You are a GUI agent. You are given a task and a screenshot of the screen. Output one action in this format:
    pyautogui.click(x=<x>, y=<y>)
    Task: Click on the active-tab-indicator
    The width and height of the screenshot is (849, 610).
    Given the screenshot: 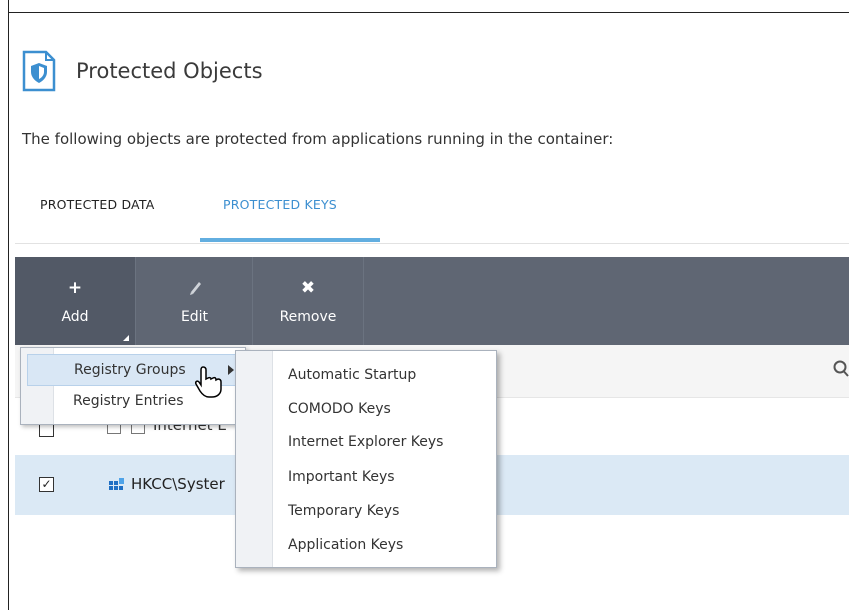 What is the action you would take?
    pyautogui.click(x=290, y=240)
    